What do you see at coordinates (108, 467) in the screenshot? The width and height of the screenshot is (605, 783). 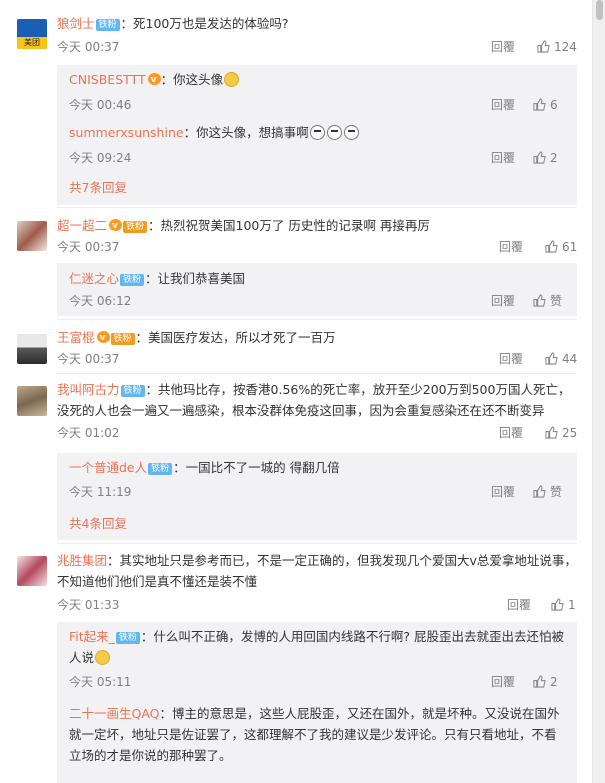 I see `reply-username: 一个普通de人` at bounding box center [108, 467].